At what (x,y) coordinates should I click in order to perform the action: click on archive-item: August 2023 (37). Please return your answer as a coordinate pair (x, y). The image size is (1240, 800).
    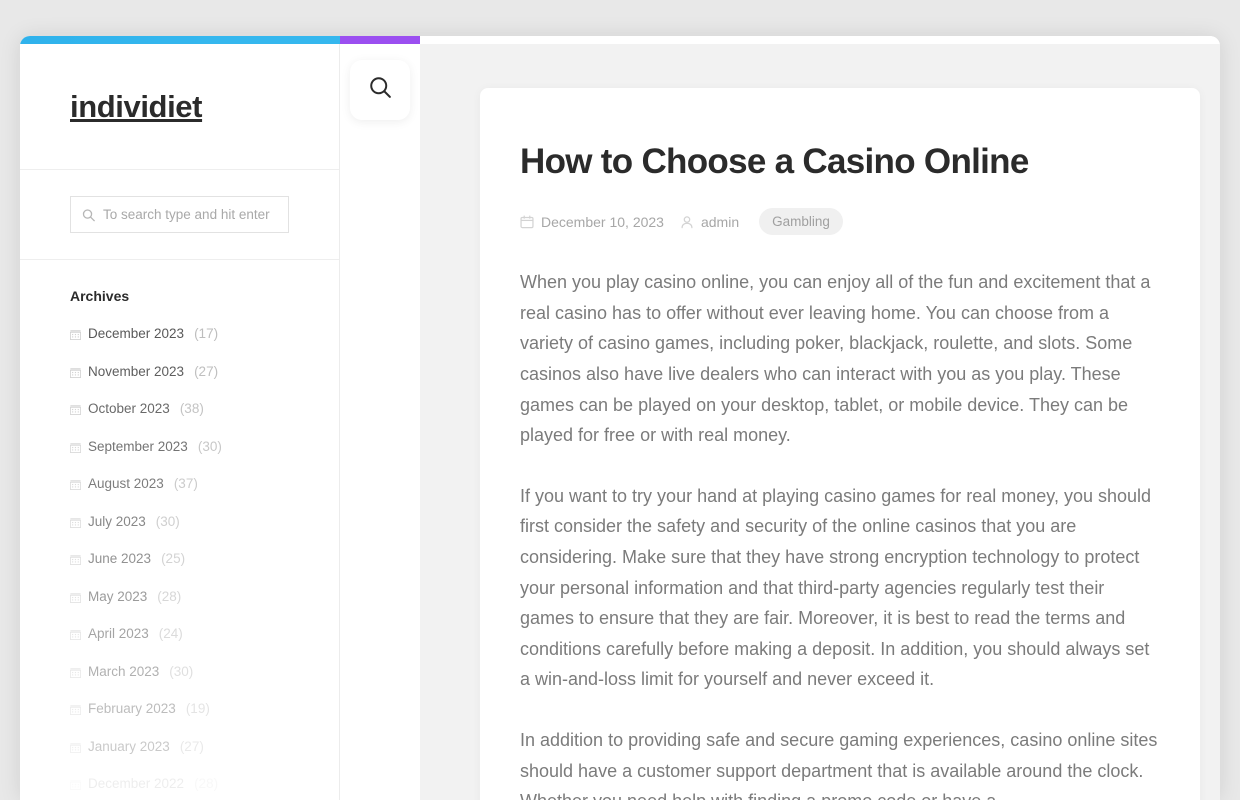
    Looking at the image, I should click on (179, 483).